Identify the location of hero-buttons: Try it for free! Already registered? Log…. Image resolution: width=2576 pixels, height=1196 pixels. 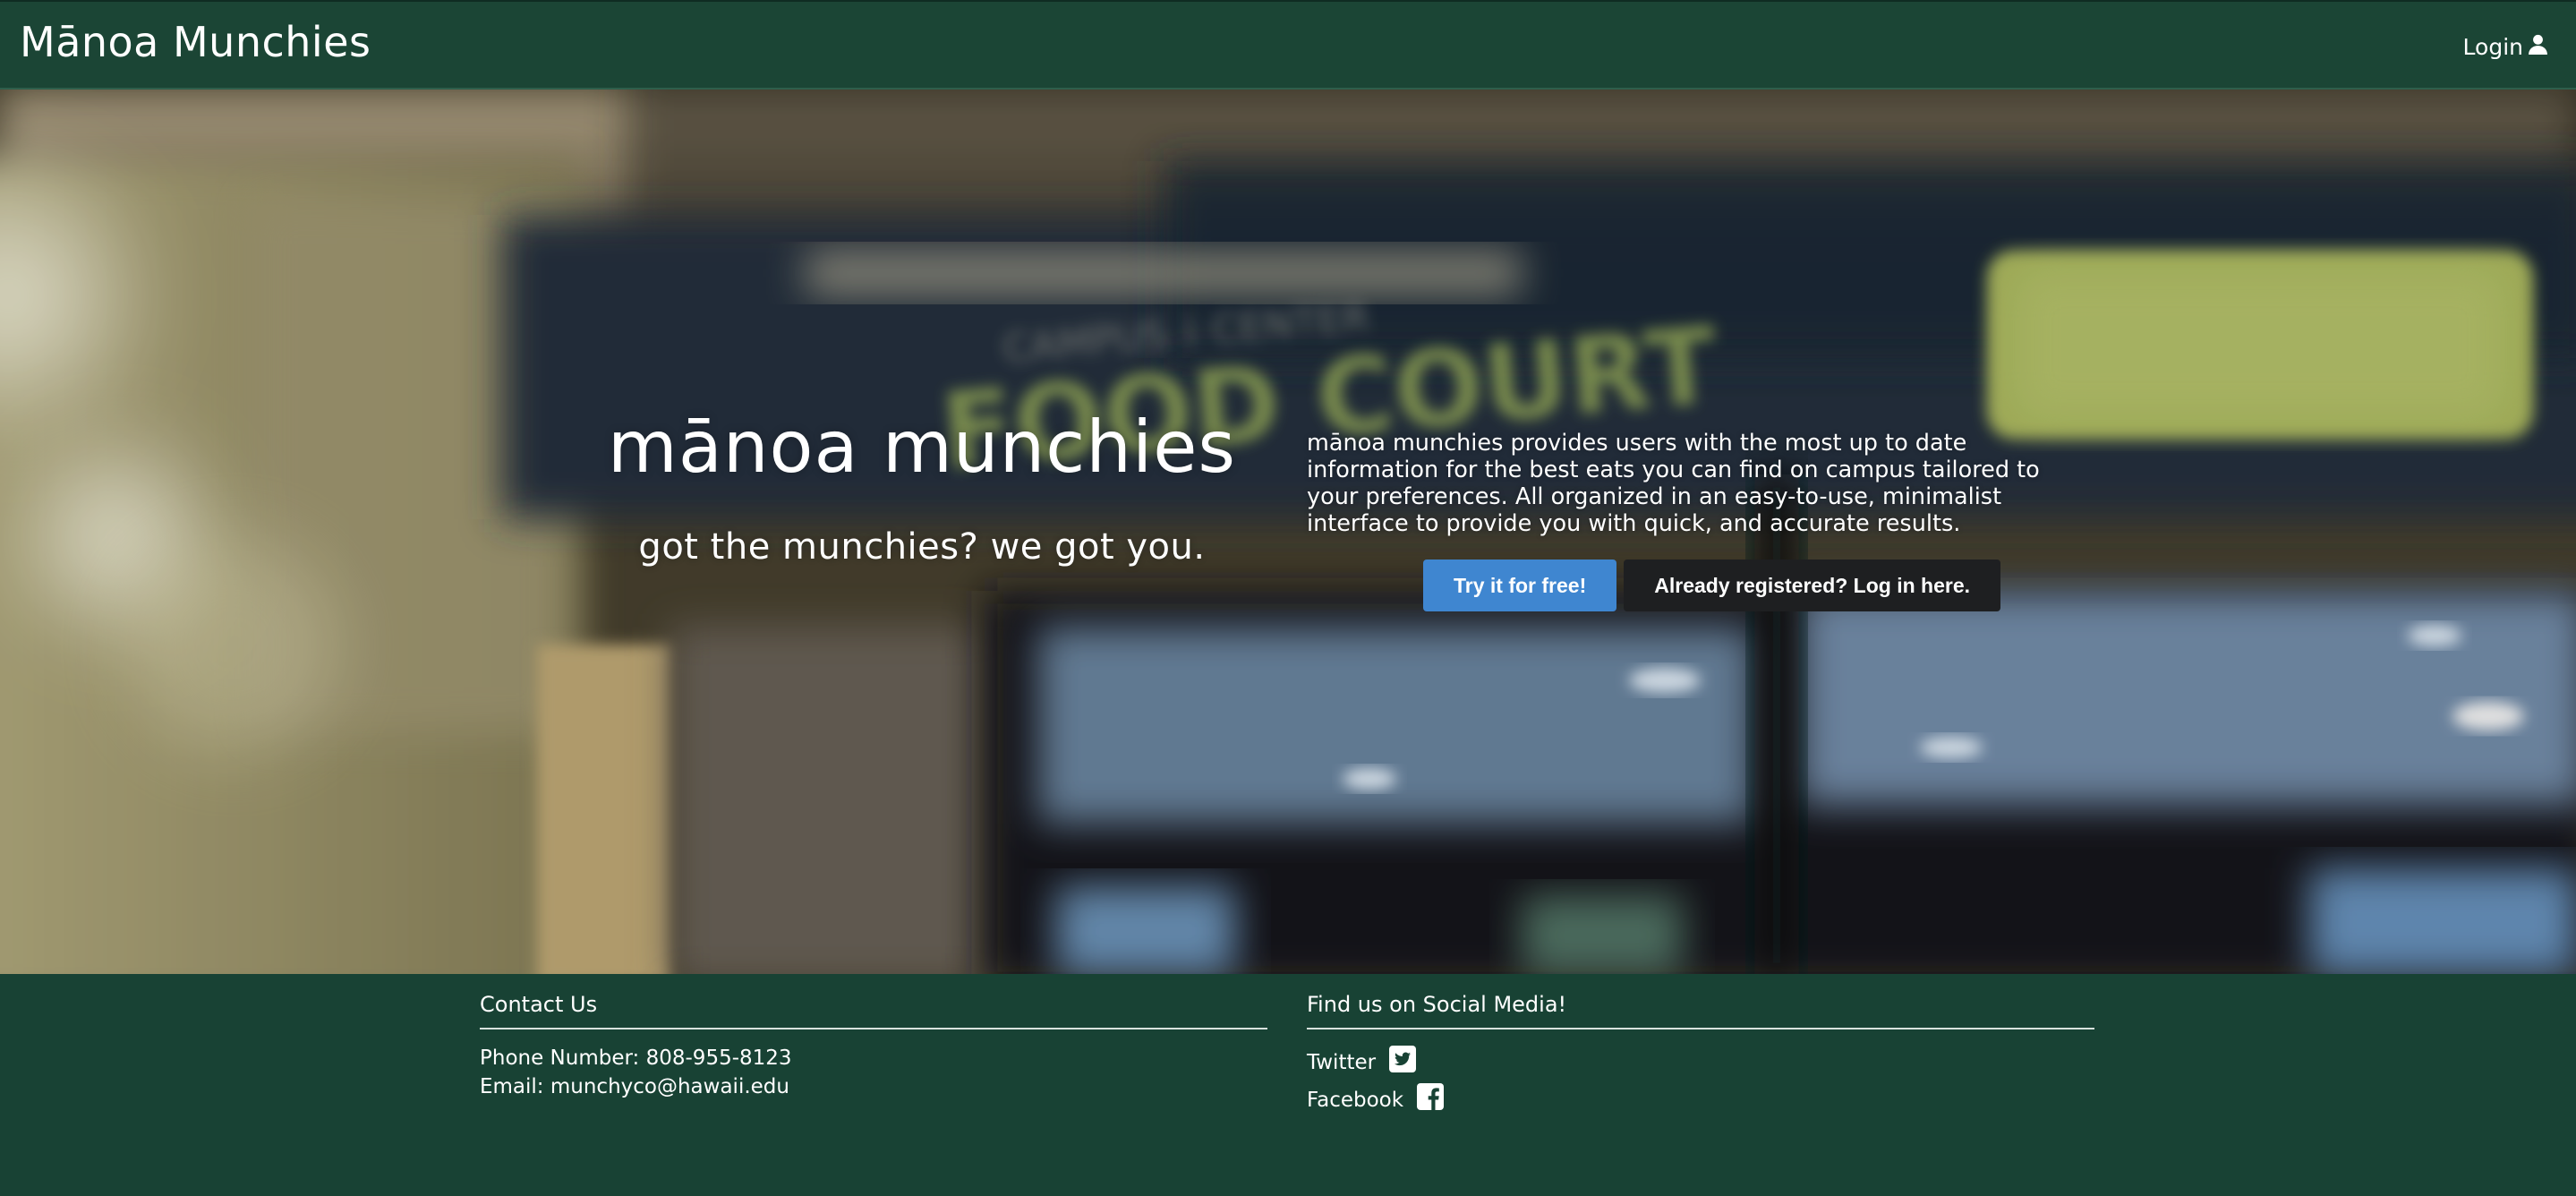
(1712, 585).